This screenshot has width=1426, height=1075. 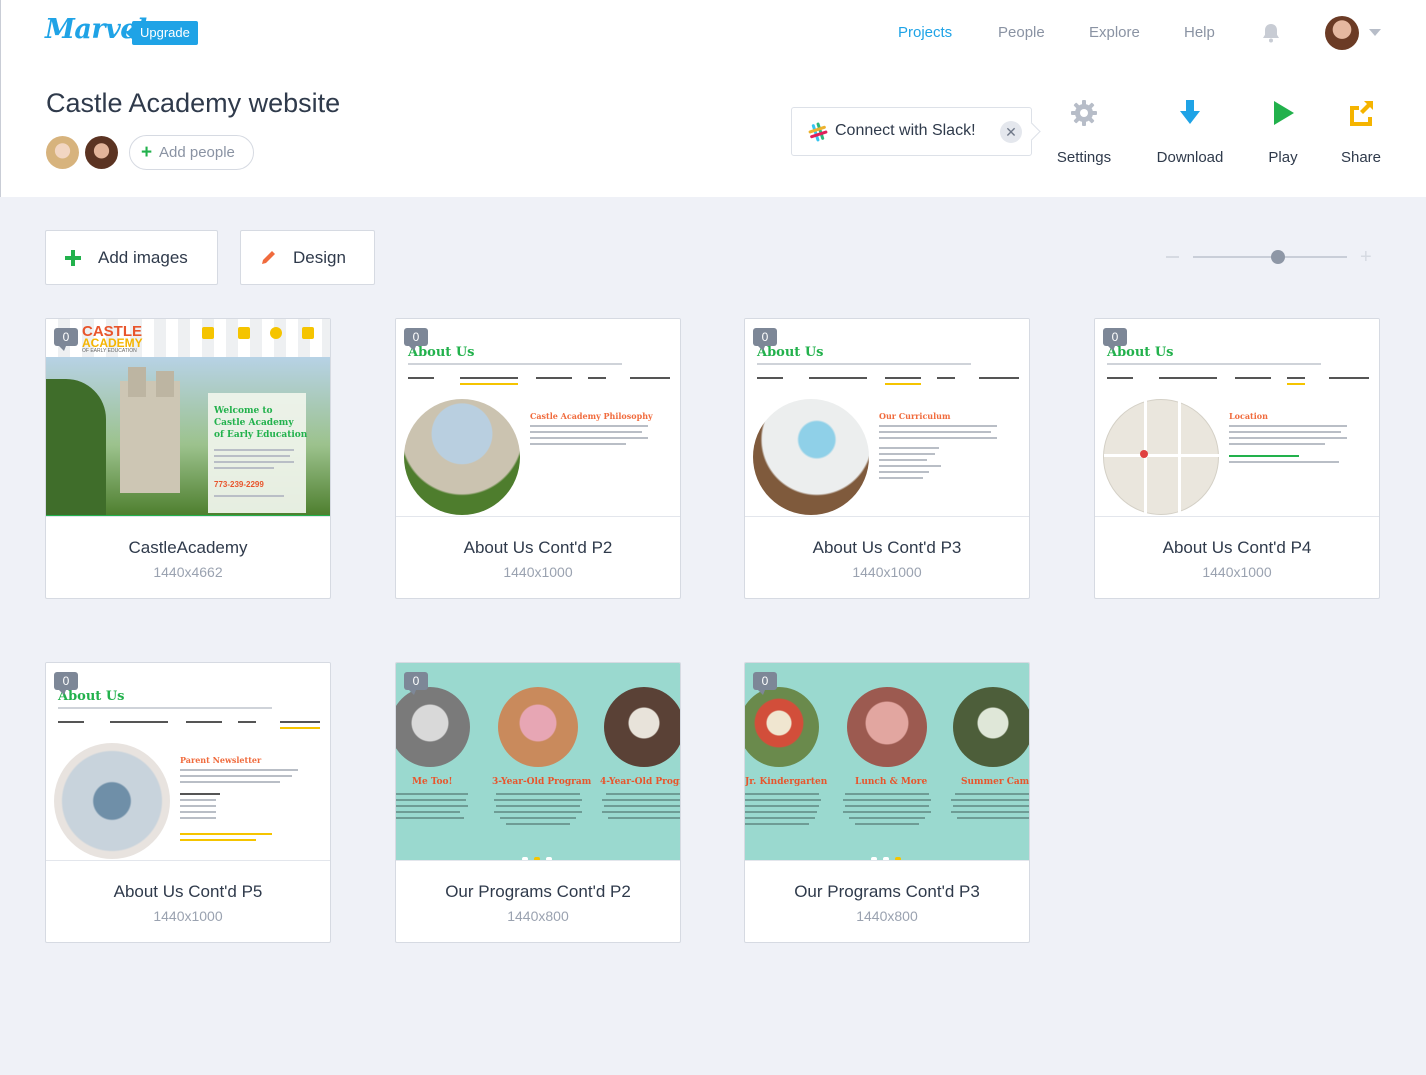 What do you see at coordinates (221, 760) in the screenshot?
I see `thumbnail-text: Parent Newsletter` at bounding box center [221, 760].